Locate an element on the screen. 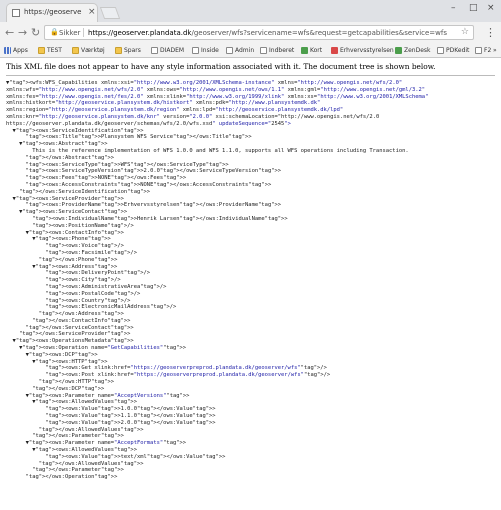  xml-line: "tag"></ows:Phone"tag">> is located at coordinates (78, 259).